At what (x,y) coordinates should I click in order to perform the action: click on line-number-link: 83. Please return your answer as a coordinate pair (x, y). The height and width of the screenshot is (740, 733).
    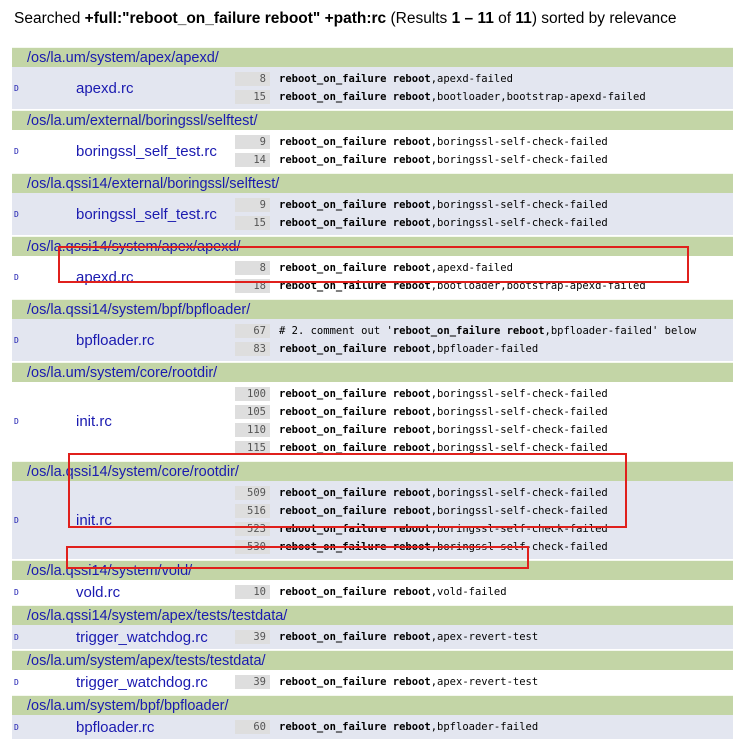
    Looking at the image, I should click on (252, 349).